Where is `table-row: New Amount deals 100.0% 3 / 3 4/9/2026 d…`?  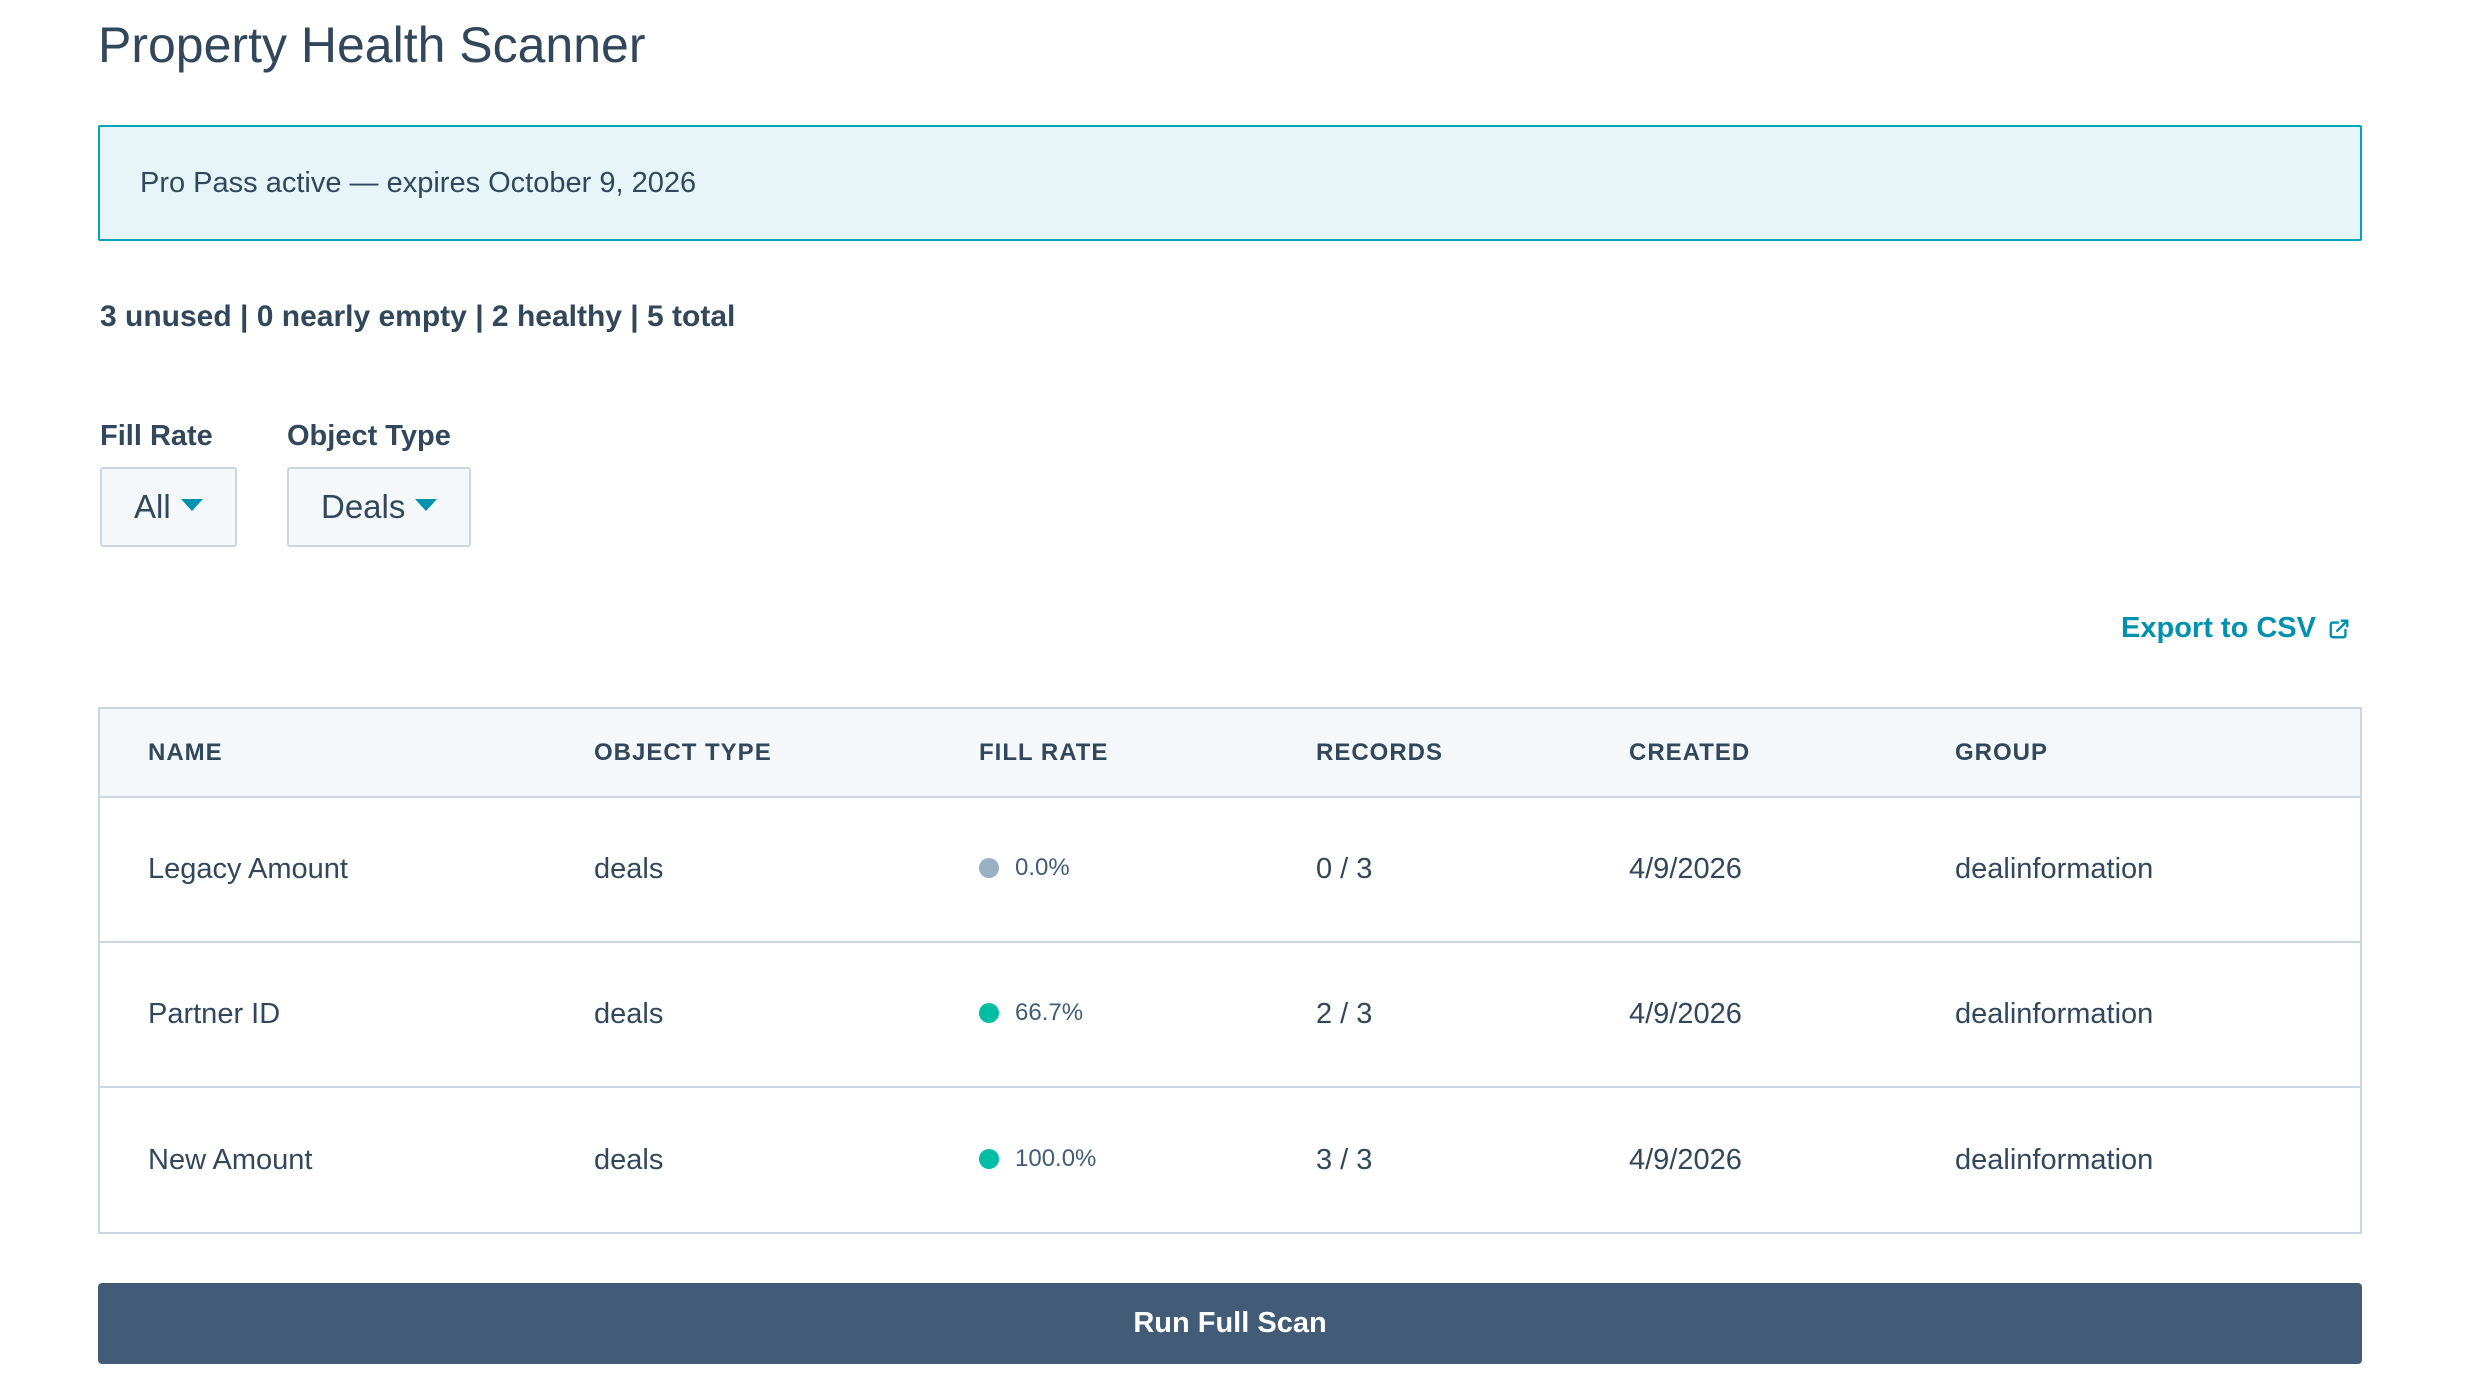
table-row: New Amount deals 100.0% 3 / 3 4/9/2026 d… is located at coordinates (1230, 1159).